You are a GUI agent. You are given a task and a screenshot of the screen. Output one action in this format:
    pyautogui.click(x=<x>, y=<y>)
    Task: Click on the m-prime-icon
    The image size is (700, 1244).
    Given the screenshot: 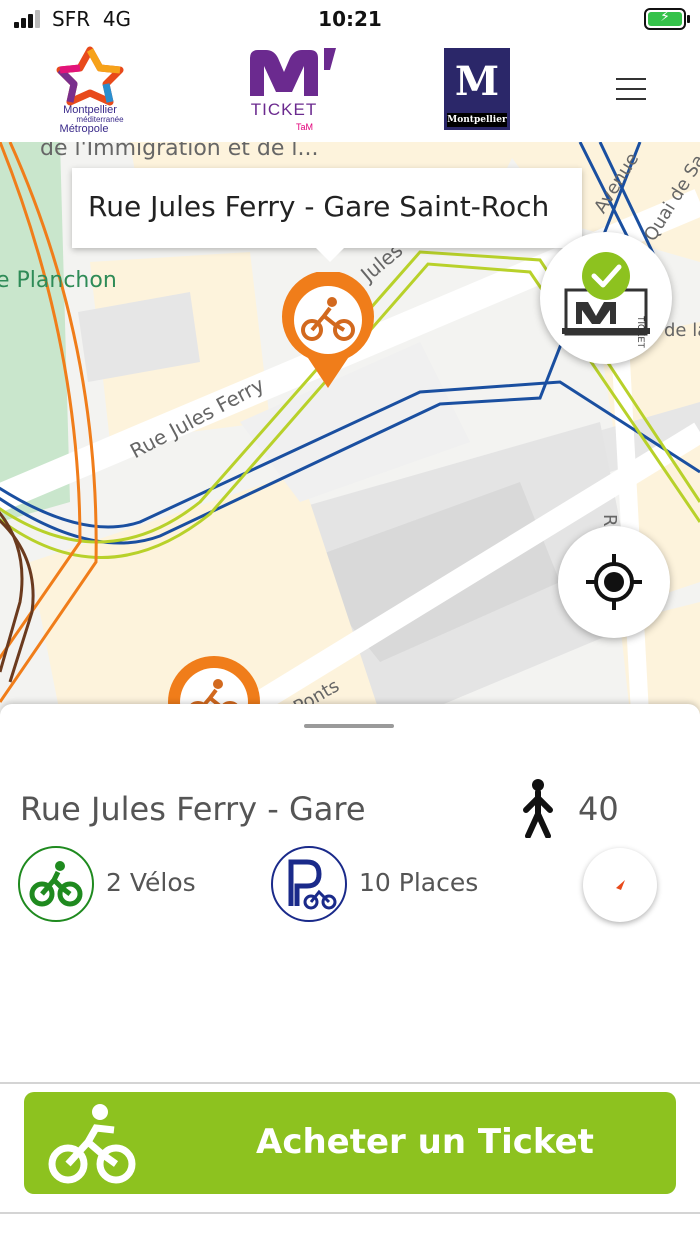 What is the action you would take?
    pyautogui.click(x=293, y=72)
    